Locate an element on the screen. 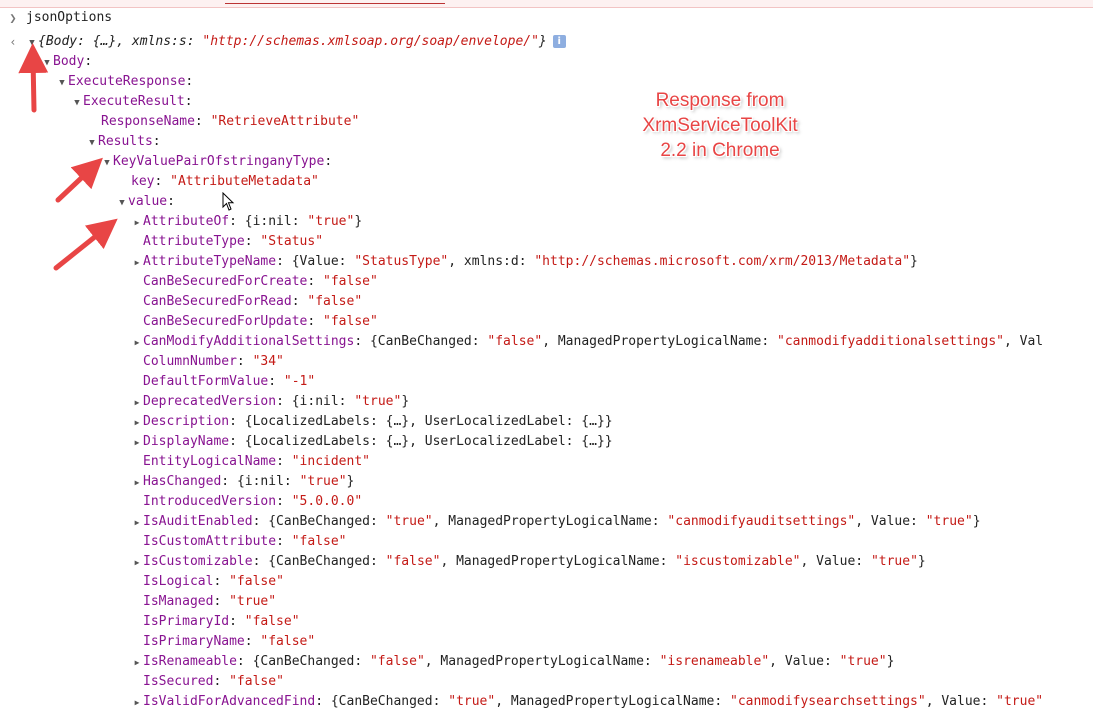 The height and width of the screenshot is (717, 1093). arrow-to-value is located at coordinates (85, 244).